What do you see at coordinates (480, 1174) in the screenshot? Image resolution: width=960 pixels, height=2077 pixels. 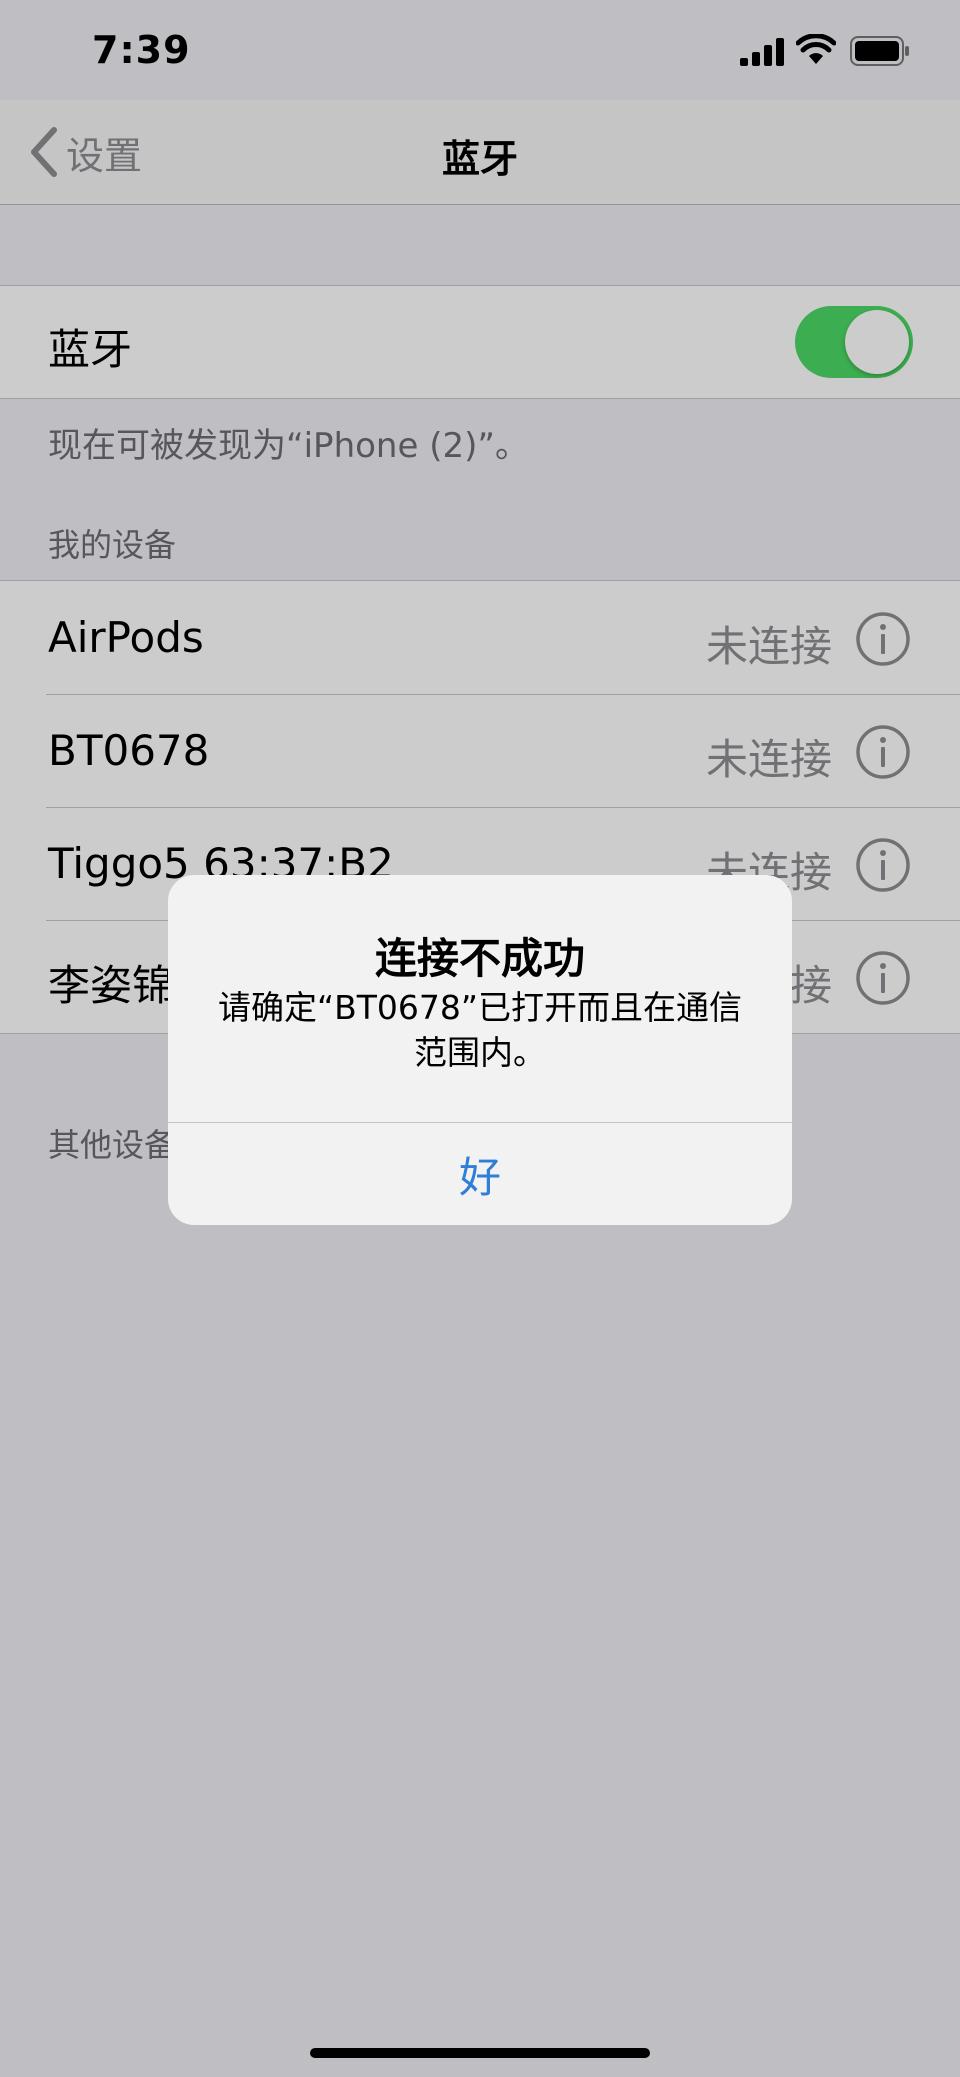 I see `ok-button: 好` at bounding box center [480, 1174].